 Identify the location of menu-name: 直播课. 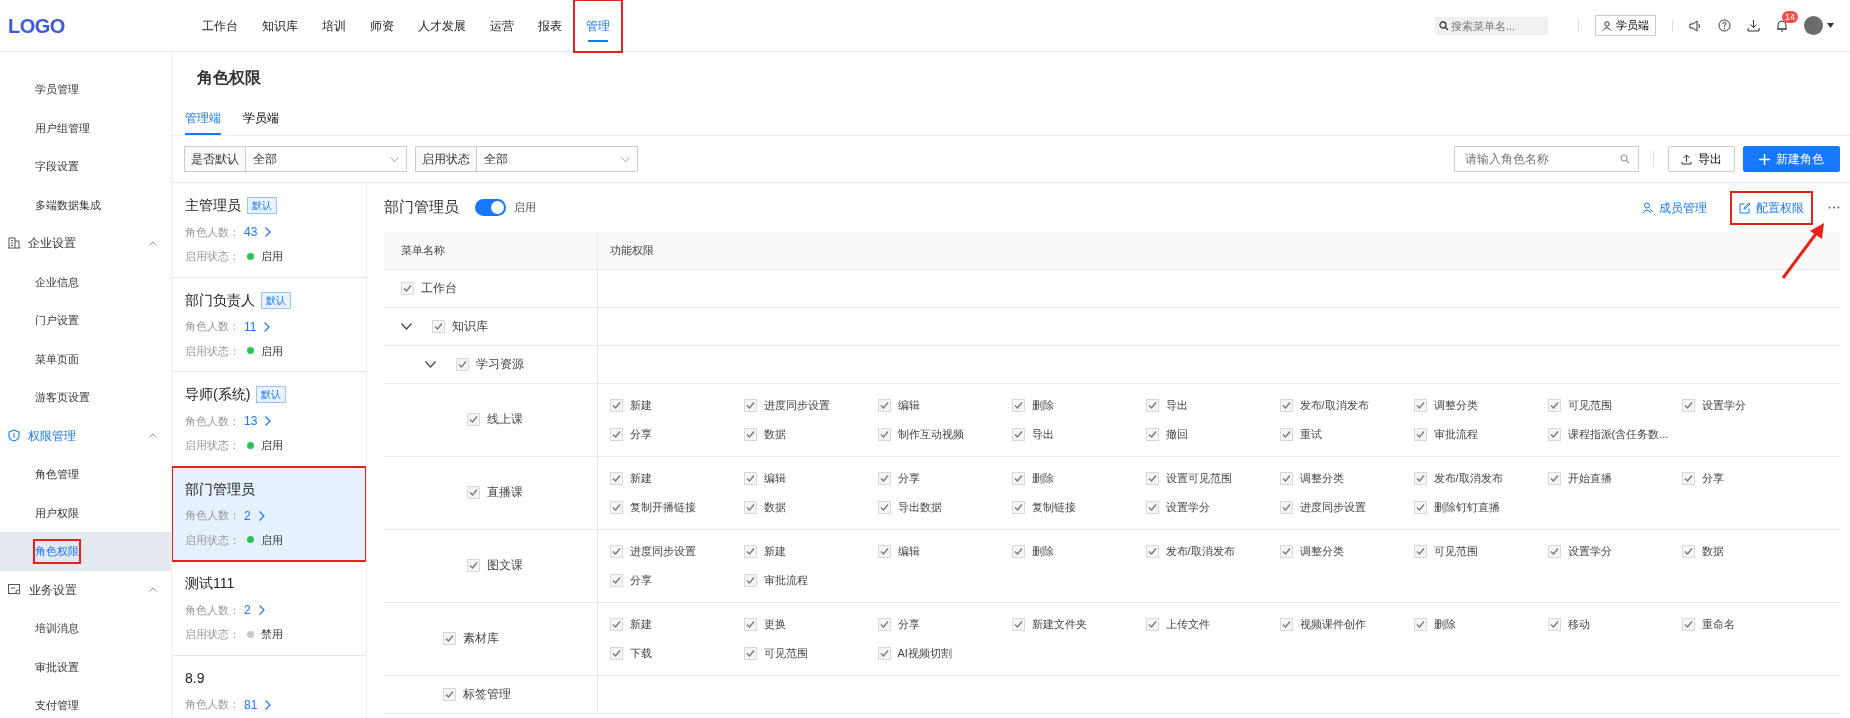
(505, 493).